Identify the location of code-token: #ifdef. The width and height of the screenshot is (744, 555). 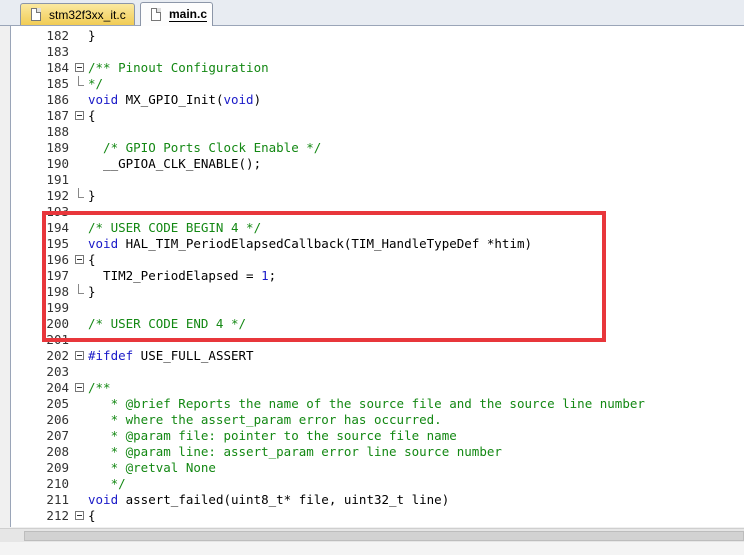
(111, 355).